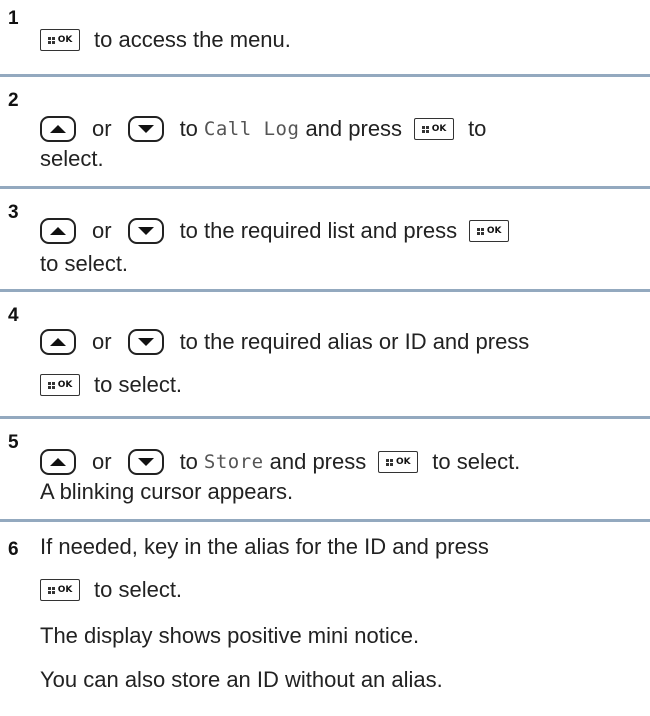 The width and height of the screenshot is (650, 716). Describe the element at coordinates (13, 315) in the screenshot. I see `step-number: 4` at that location.